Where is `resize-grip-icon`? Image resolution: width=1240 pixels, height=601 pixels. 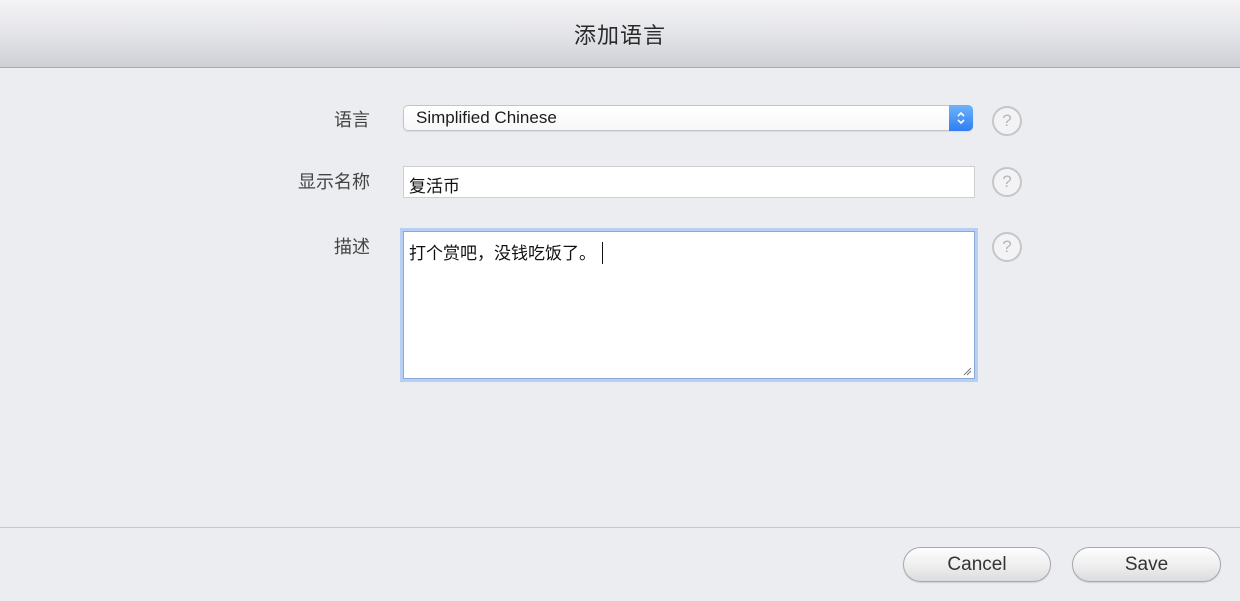 resize-grip-icon is located at coordinates (967, 371).